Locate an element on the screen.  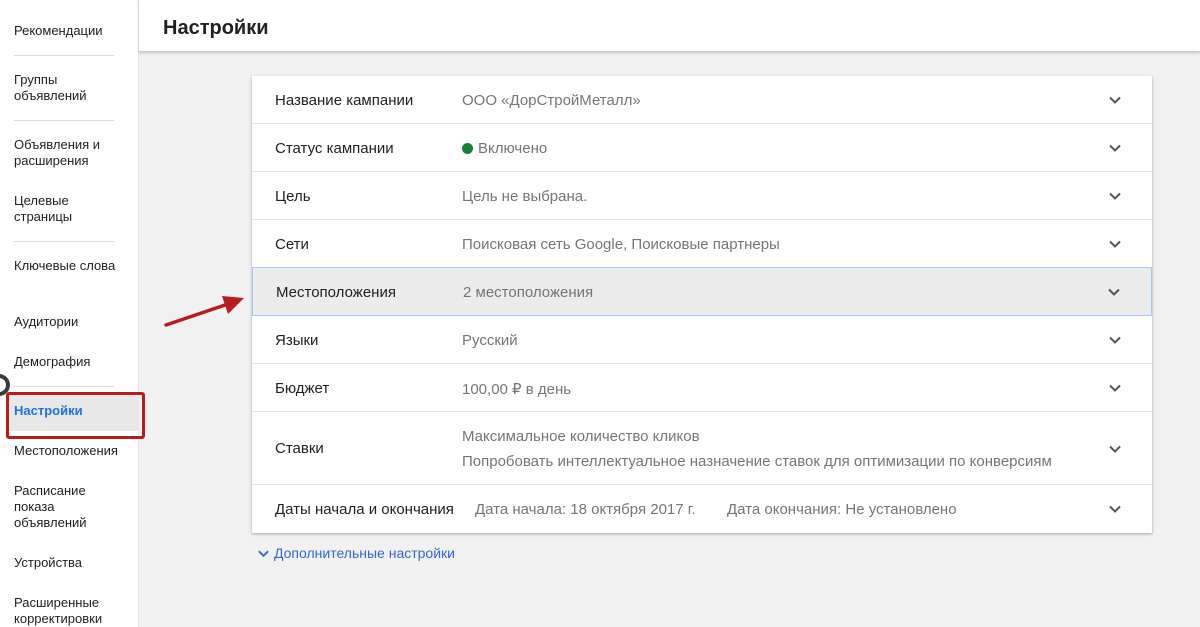
sidebar-item-demographics: Демография is located at coordinates (69, 362).